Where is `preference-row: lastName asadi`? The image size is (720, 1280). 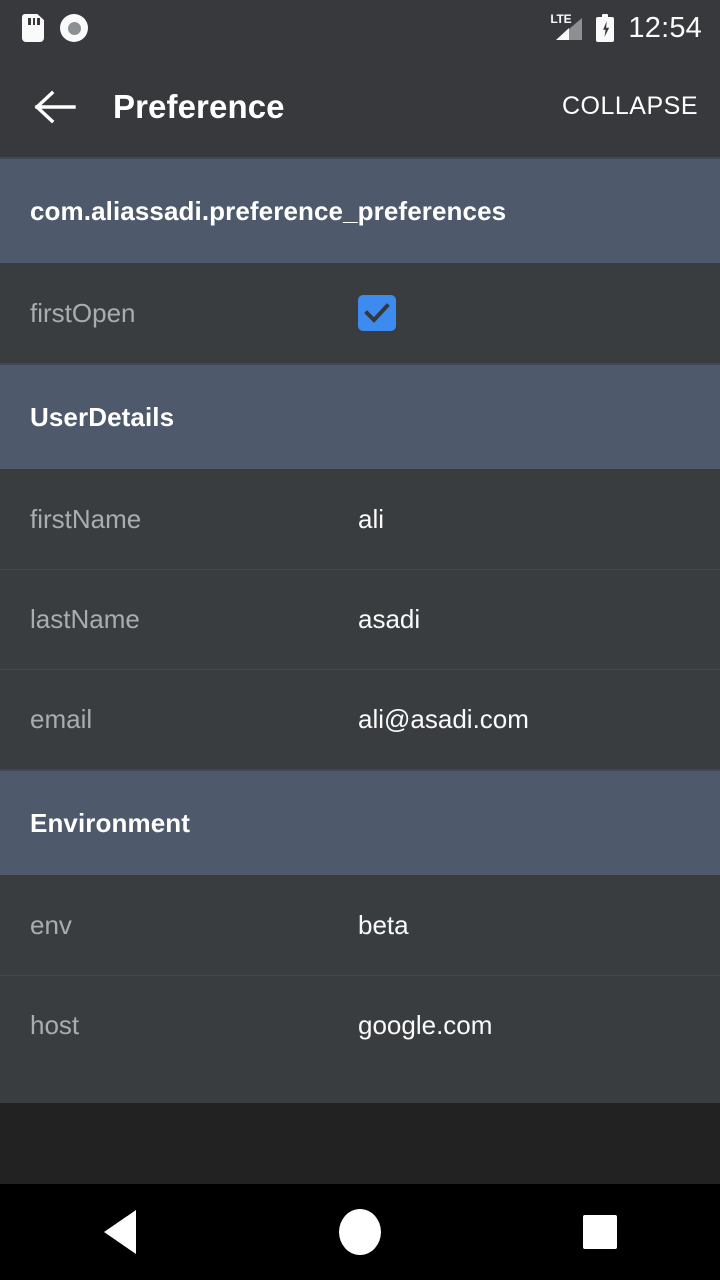 preference-row: lastName asadi is located at coordinates (360, 619).